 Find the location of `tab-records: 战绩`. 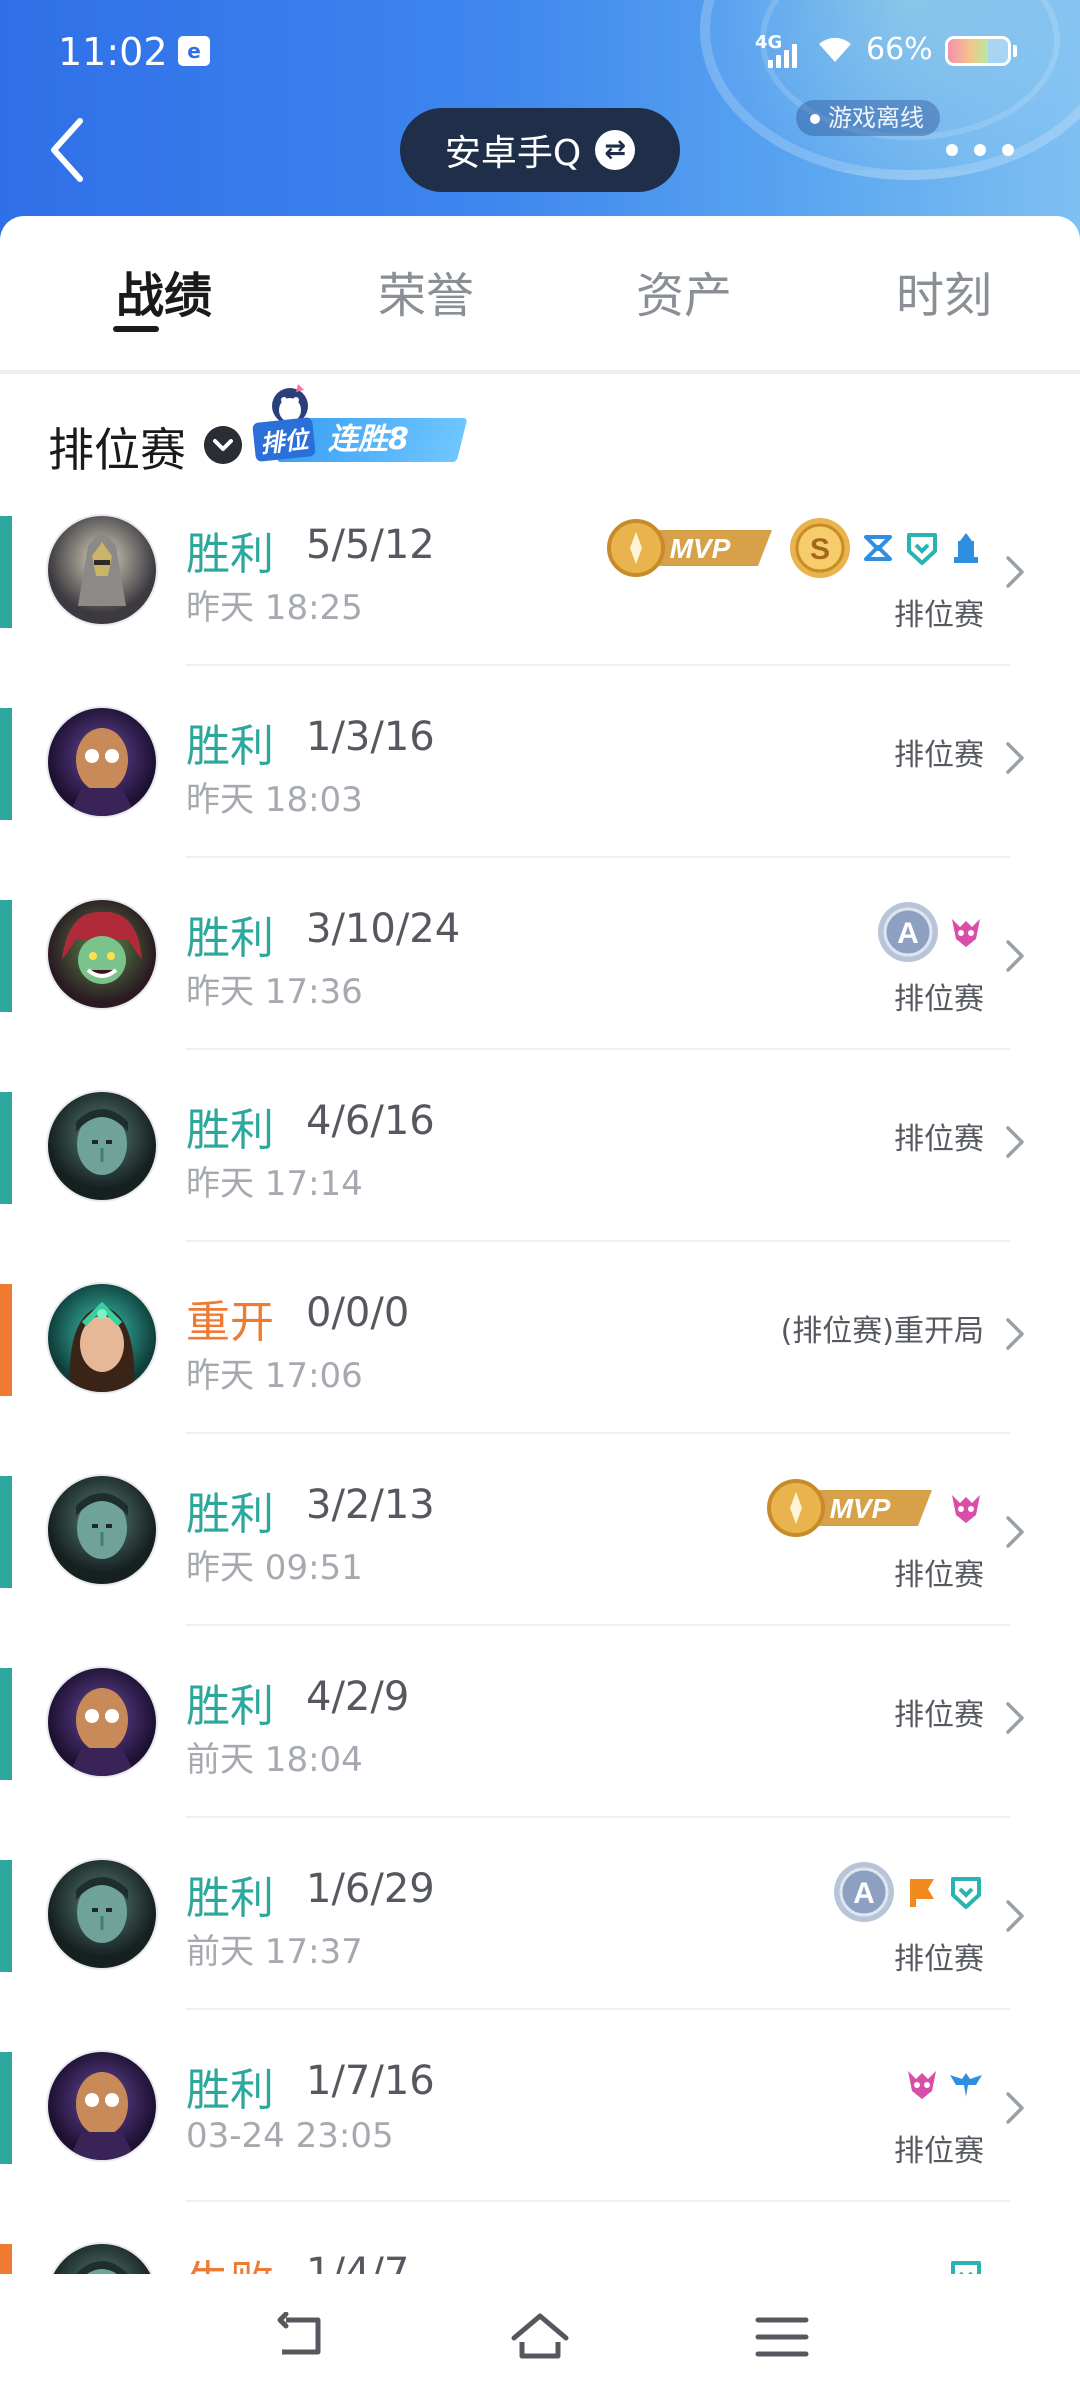

tab-records: 战绩 is located at coordinates (164, 291).